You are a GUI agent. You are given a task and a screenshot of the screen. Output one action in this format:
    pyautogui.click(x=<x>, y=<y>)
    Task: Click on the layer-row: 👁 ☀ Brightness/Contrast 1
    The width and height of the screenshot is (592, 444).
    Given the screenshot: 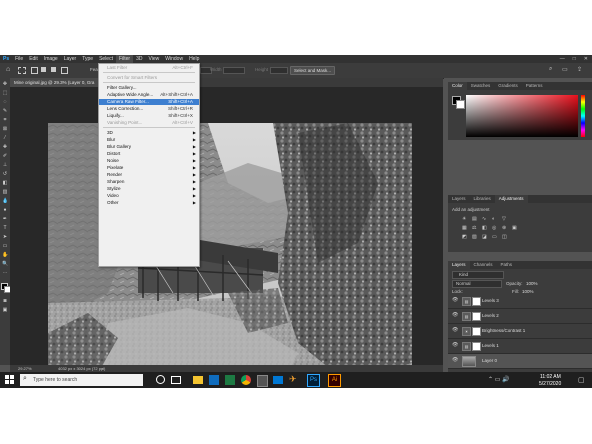 What is the action you would take?
    pyautogui.click(x=520, y=331)
    